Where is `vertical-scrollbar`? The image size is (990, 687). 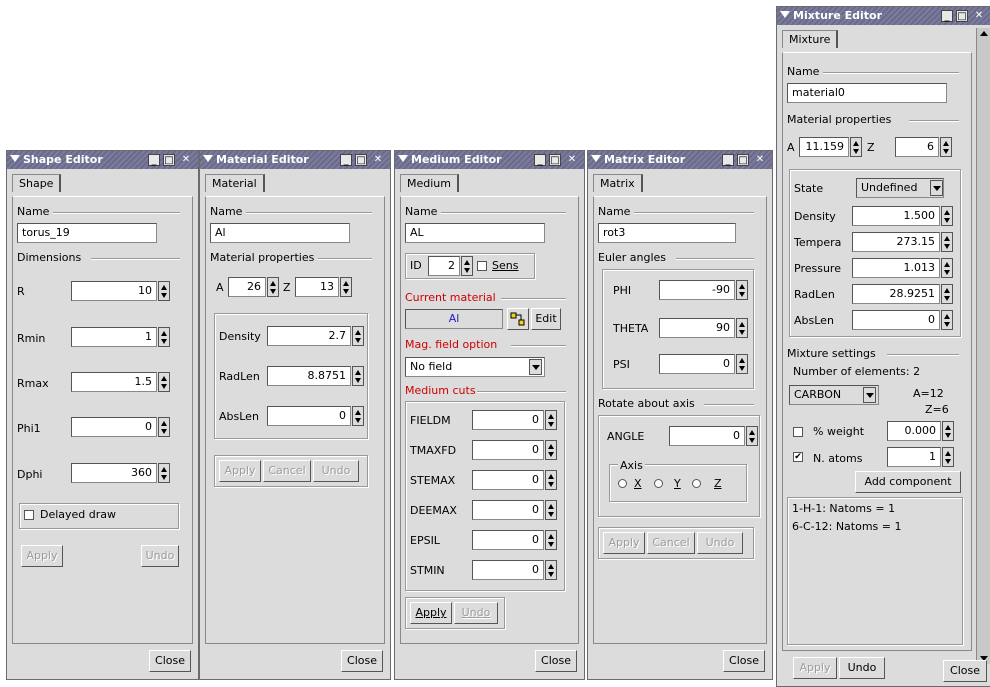
vertical-scrollbar is located at coordinates (983, 346).